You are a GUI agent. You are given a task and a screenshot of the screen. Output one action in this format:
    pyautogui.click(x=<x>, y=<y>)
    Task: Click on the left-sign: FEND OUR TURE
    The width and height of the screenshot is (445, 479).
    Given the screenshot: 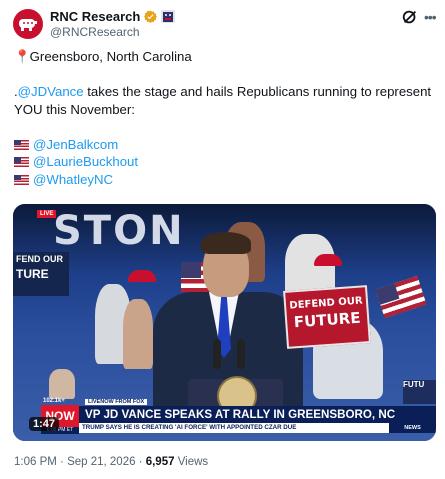 What is the action you would take?
    pyautogui.click(x=41, y=274)
    